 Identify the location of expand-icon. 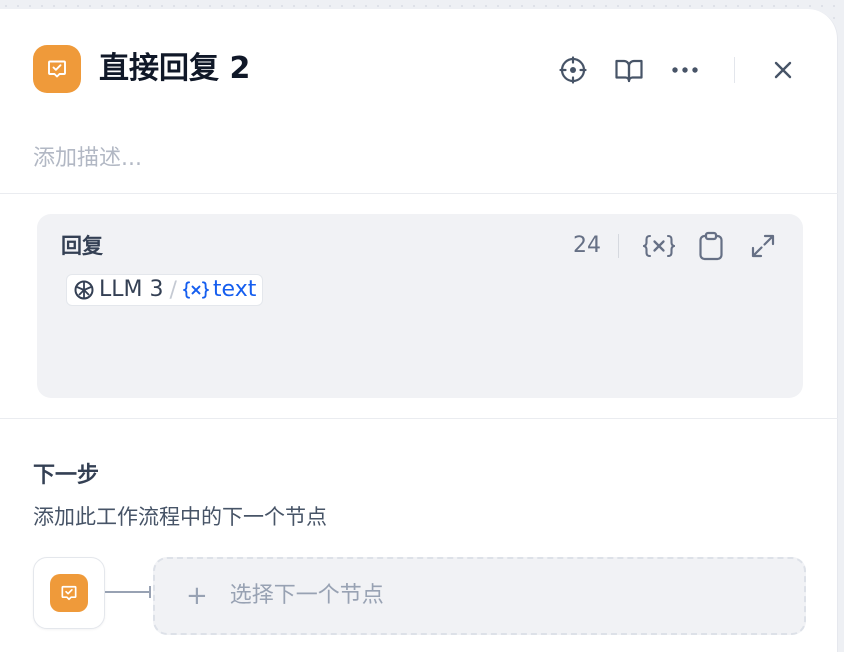
(763, 246).